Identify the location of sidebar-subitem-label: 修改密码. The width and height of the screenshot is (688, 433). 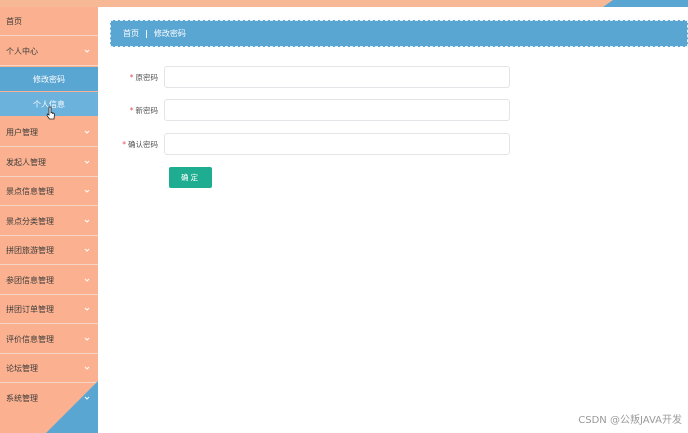
(49, 79).